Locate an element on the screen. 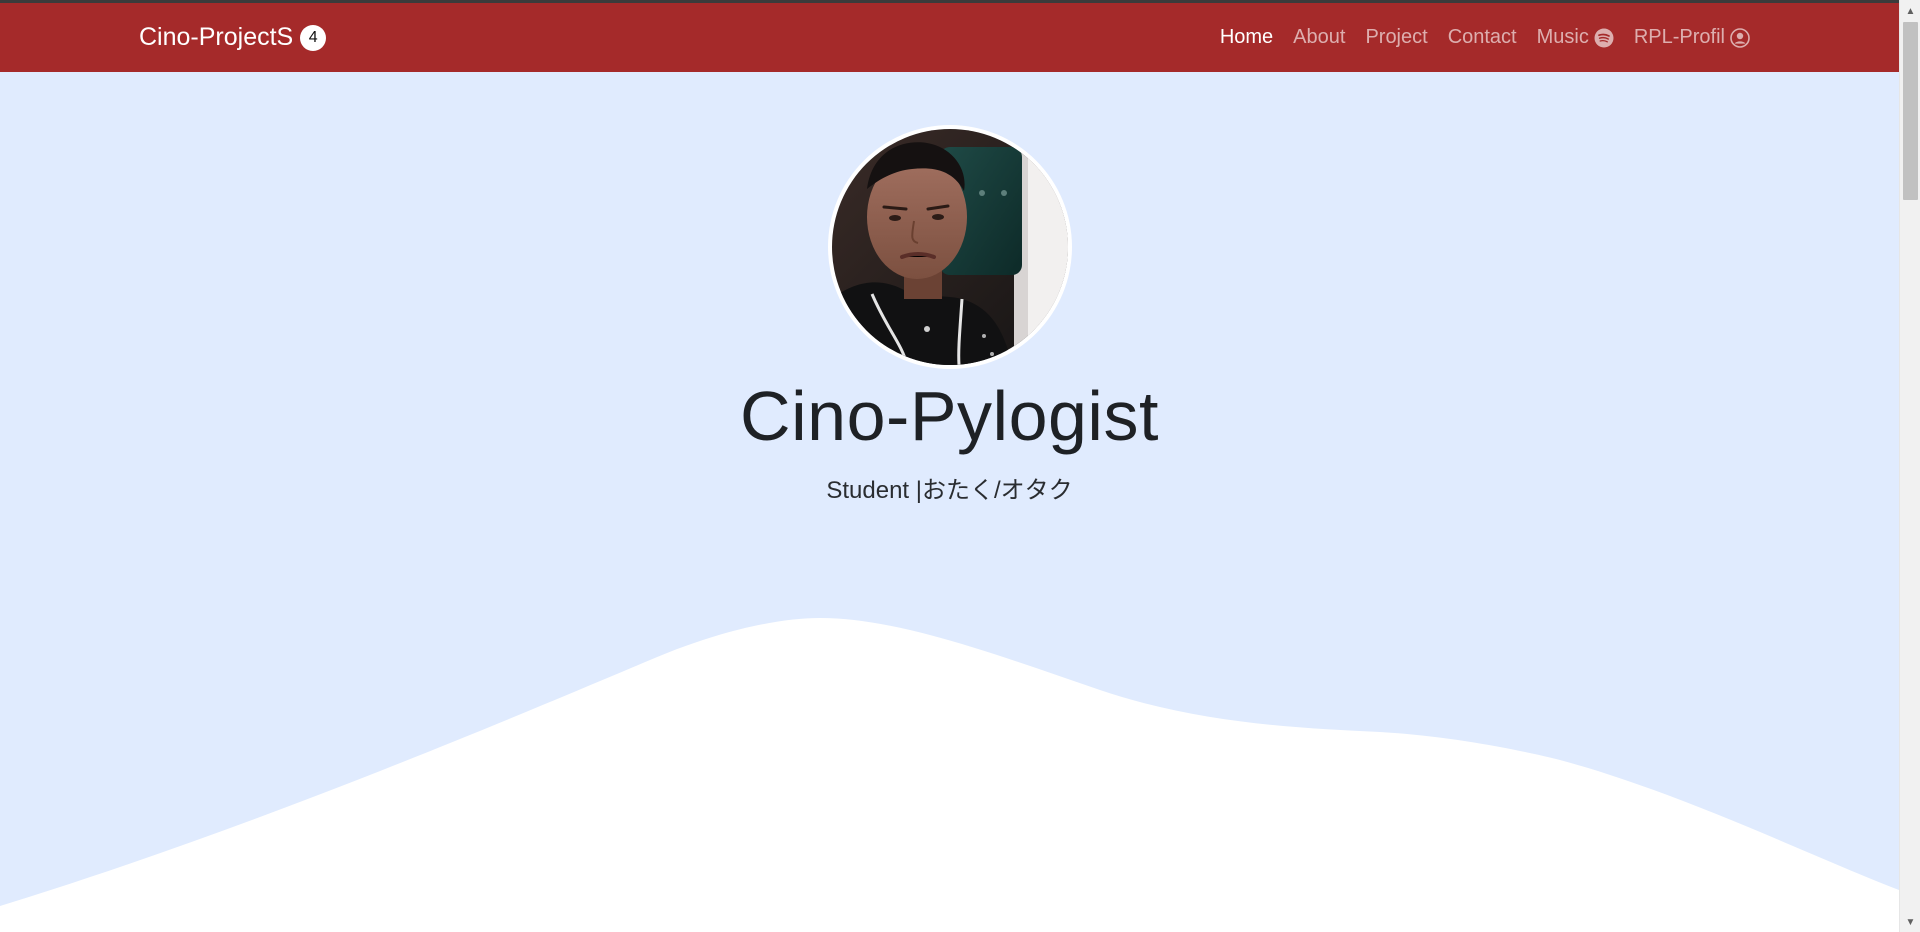  spotify-icon is located at coordinates (1604, 37).